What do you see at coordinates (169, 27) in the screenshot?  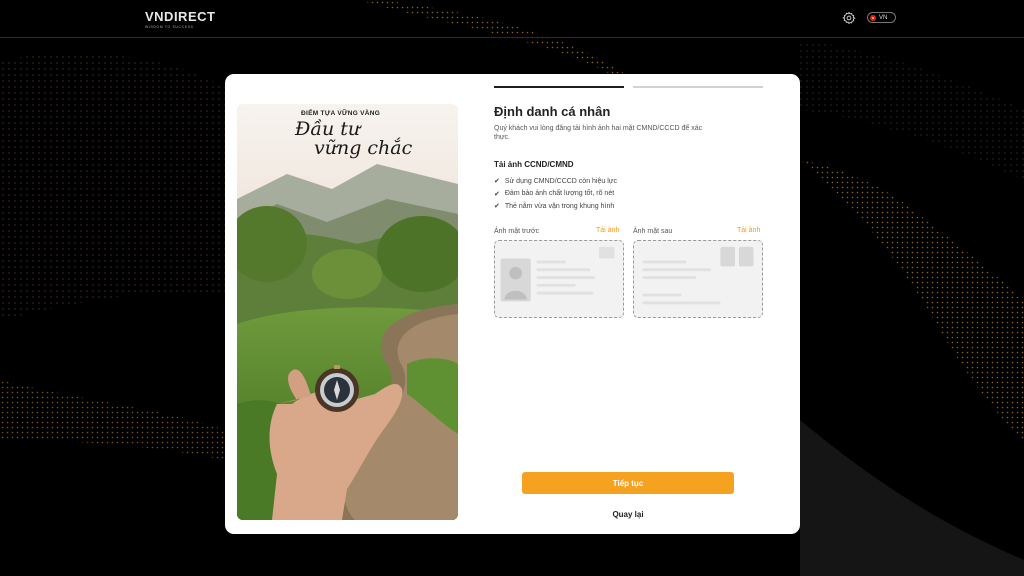 I see `logo-tagline: WISDOM TO SUCCESS` at bounding box center [169, 27].